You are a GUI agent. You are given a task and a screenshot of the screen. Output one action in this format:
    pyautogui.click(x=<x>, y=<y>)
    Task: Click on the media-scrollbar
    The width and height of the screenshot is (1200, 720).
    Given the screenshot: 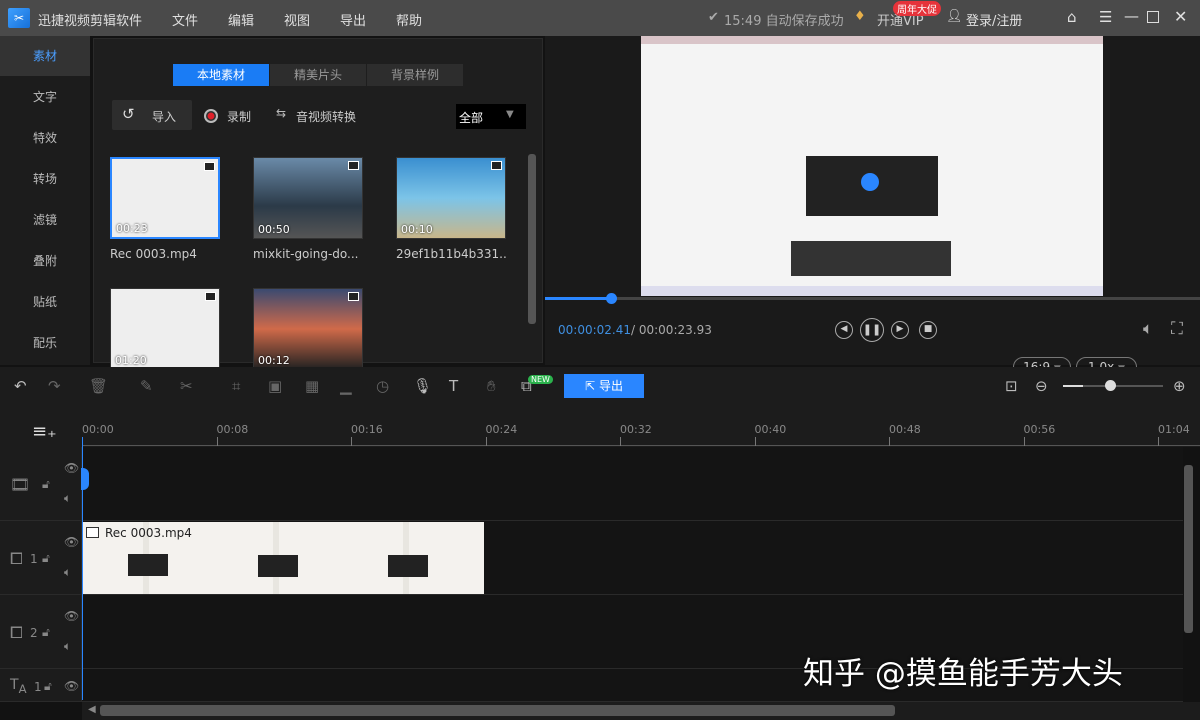 What is the action you would take?
    pyautogui.click(x=532, y=239)
    